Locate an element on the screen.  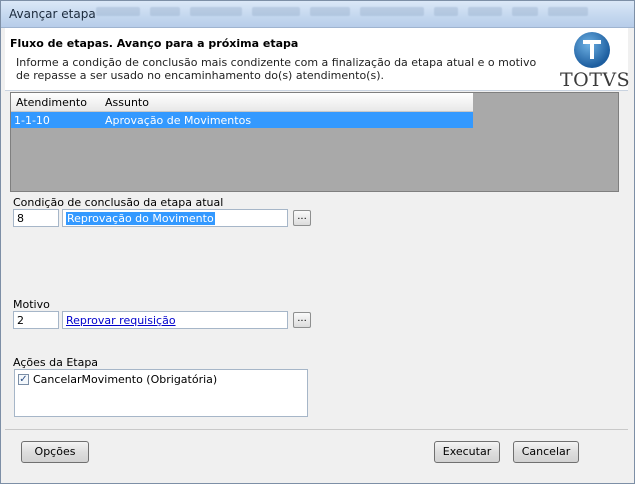
condicao-description-text: Reprovação do Movimento is located at coordinates (140, 218).